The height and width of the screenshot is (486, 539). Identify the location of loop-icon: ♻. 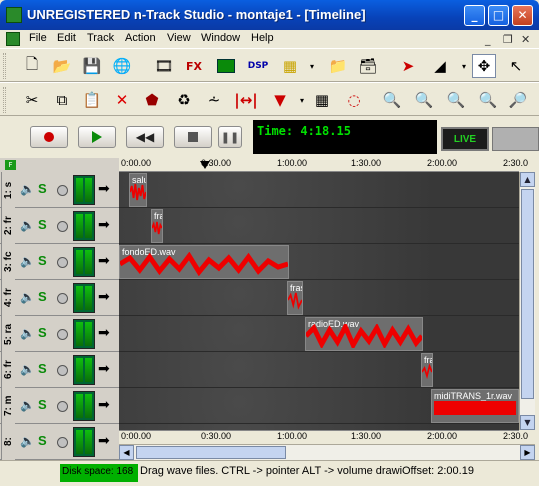
(184, 100).